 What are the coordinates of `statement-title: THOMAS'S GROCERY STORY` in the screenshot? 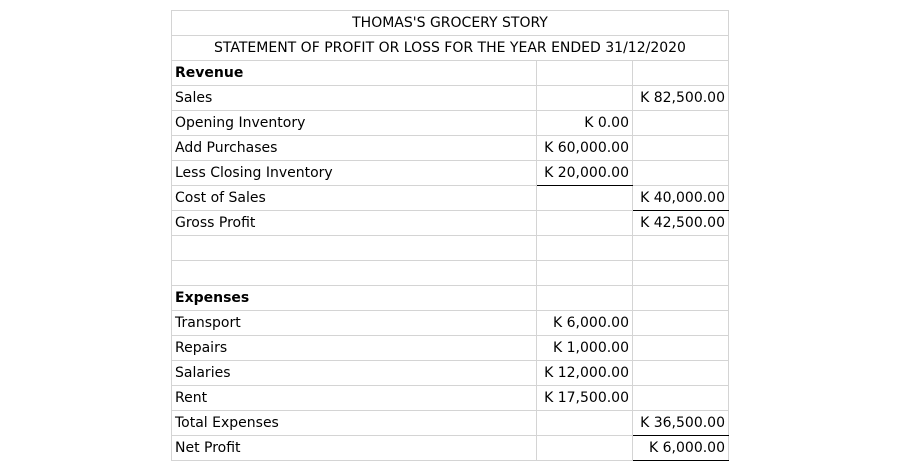 It's located at (450, 23).